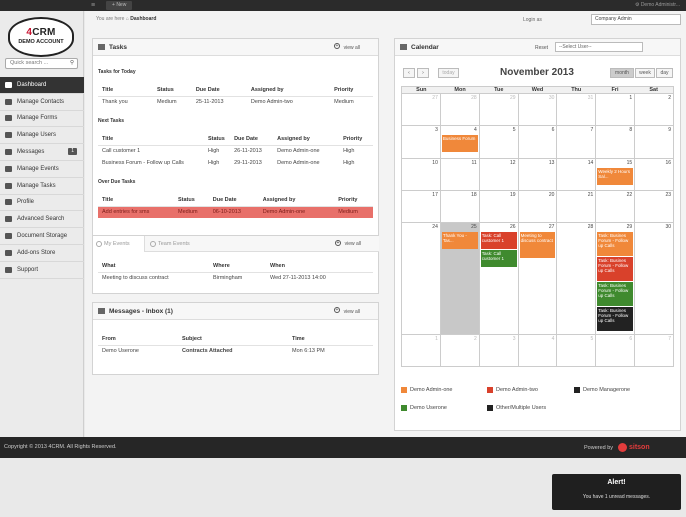 This screenshot has height=517, width=686. I want to click on calendar-next-button: ›, so click(423, 73).